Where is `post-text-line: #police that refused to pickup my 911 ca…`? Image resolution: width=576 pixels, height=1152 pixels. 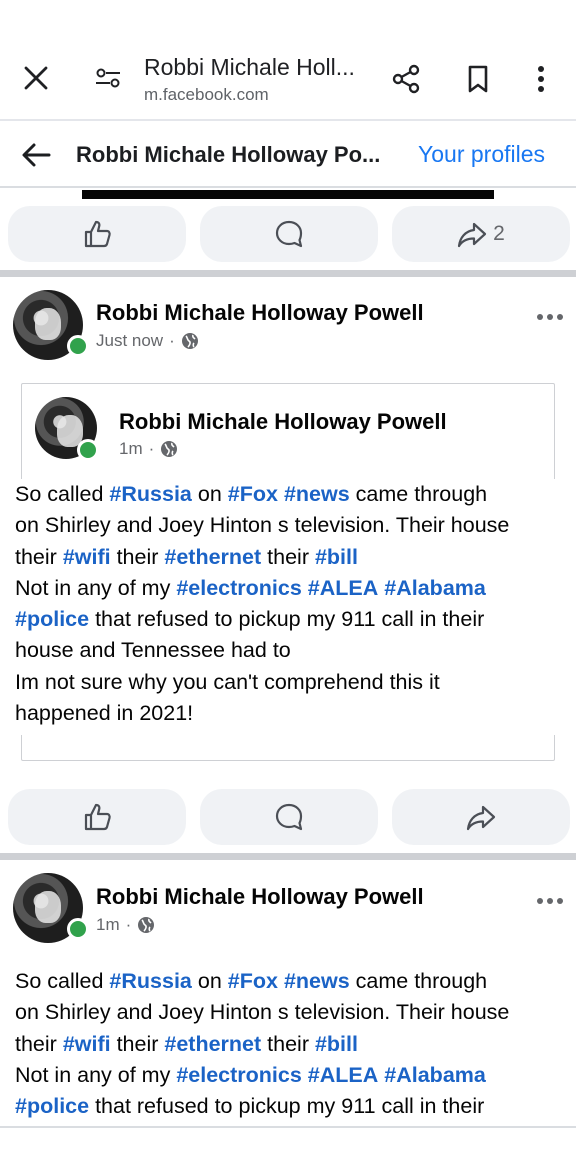 post-text-line: #police that refused to pickup my 911 ca… is located at coordinates (293, 619).